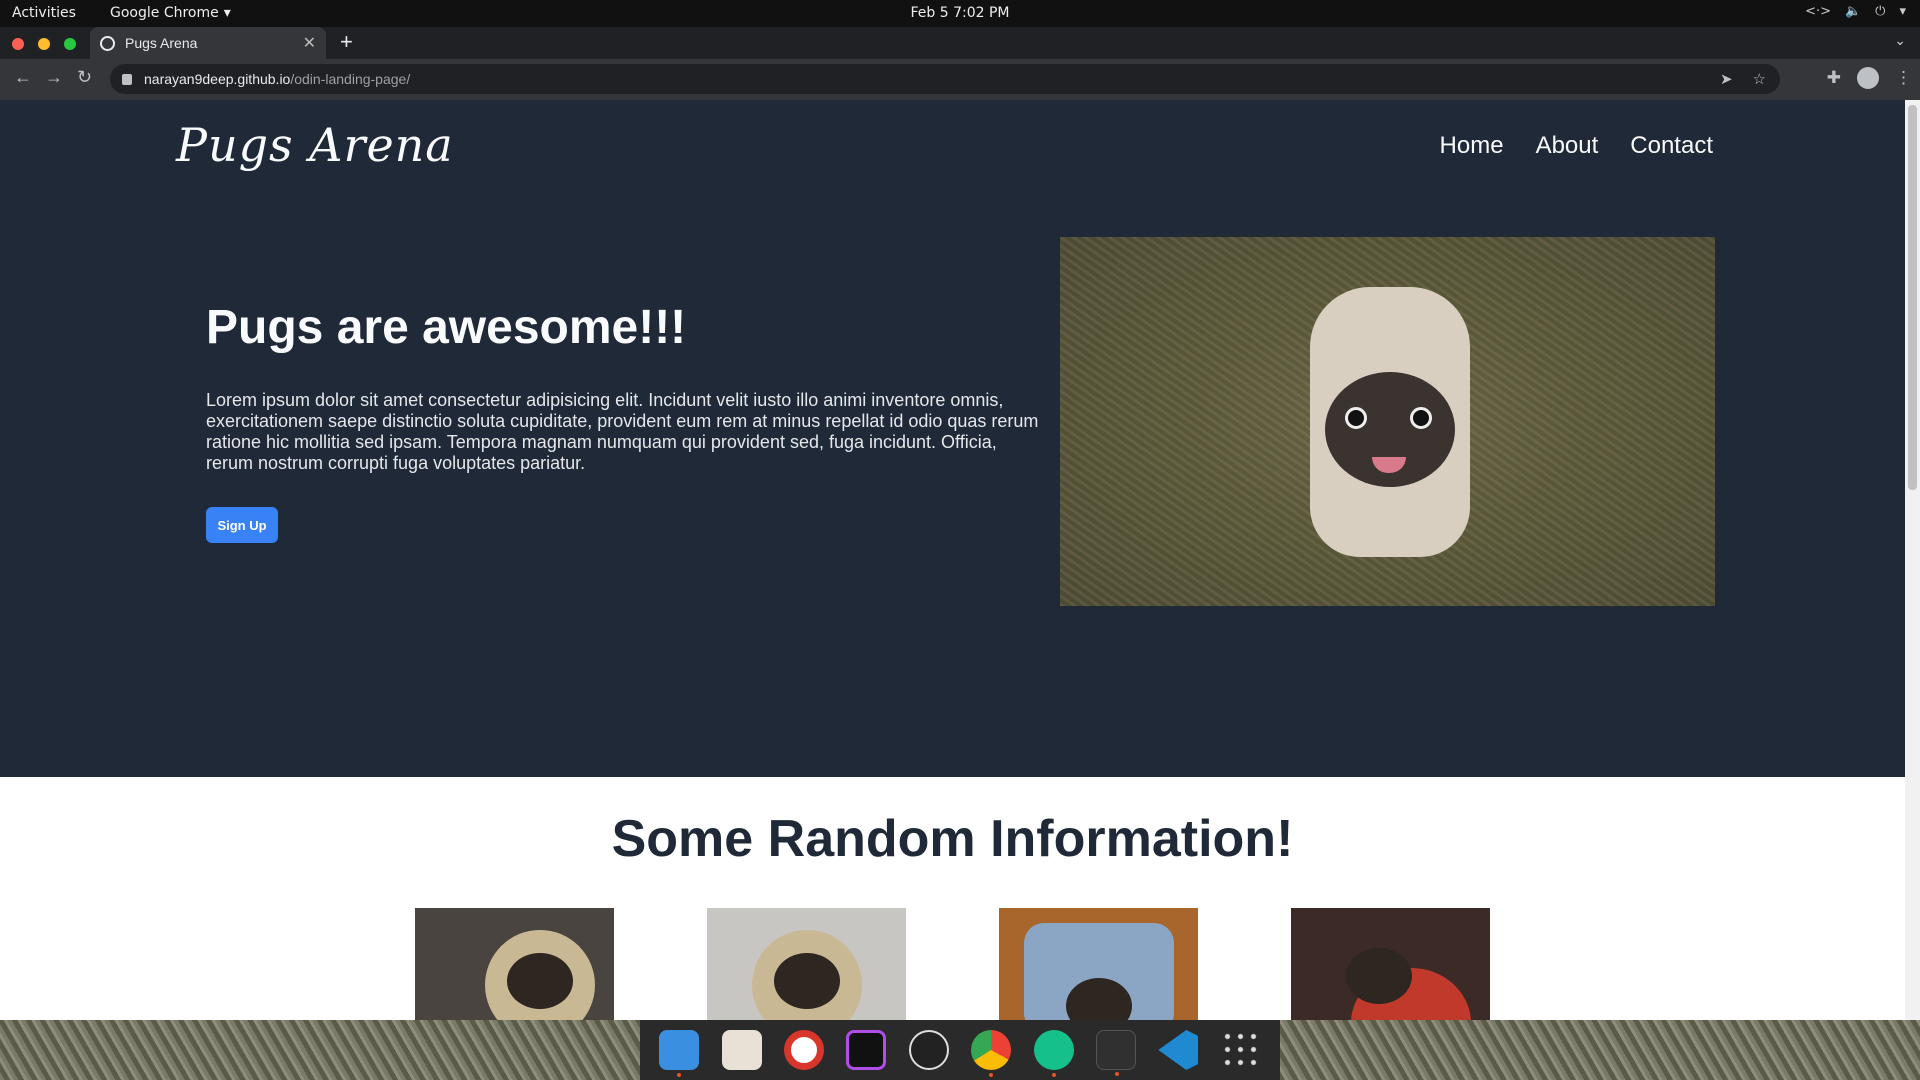  What do you see at coordinates (127, 79) in the screenshot?
I see `lock-icon` at bounding box center [127, 79].